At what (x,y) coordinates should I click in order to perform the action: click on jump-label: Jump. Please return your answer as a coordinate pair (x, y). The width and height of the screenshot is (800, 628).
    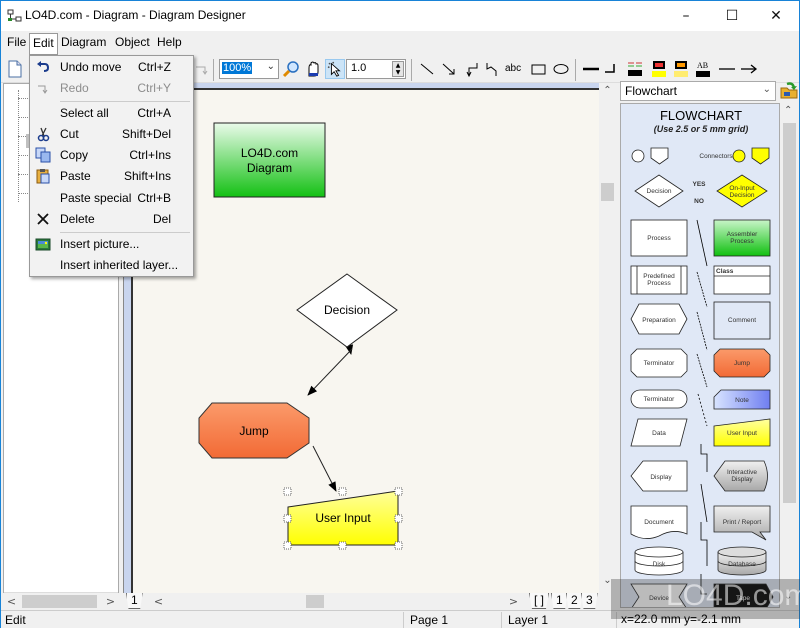
    Looking at the image, I should click on (254, 431).